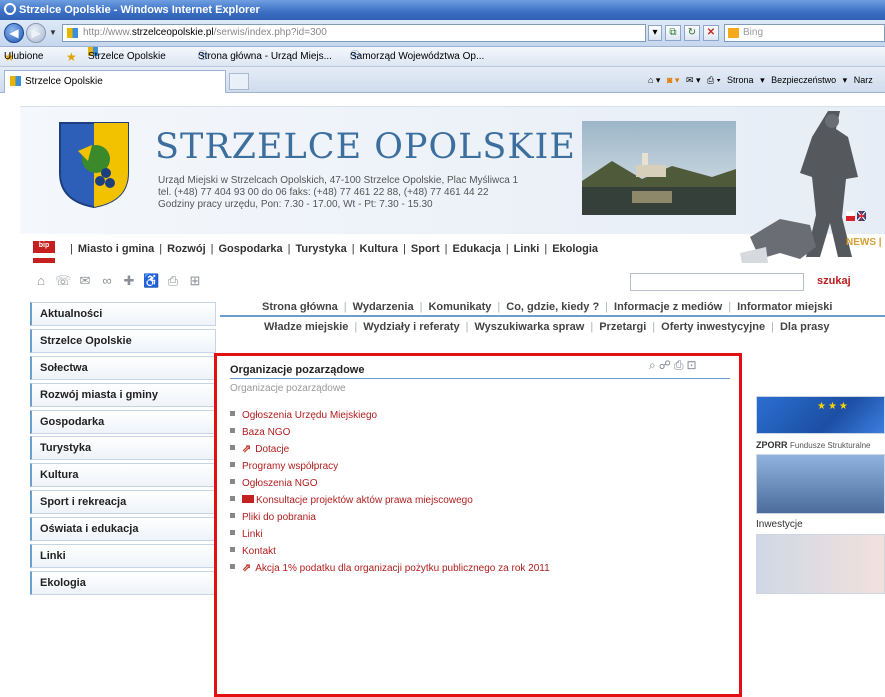  Describe the element at coordinates (85, 281) in the screenshot. I see `mail-icon: ✉` at that location.